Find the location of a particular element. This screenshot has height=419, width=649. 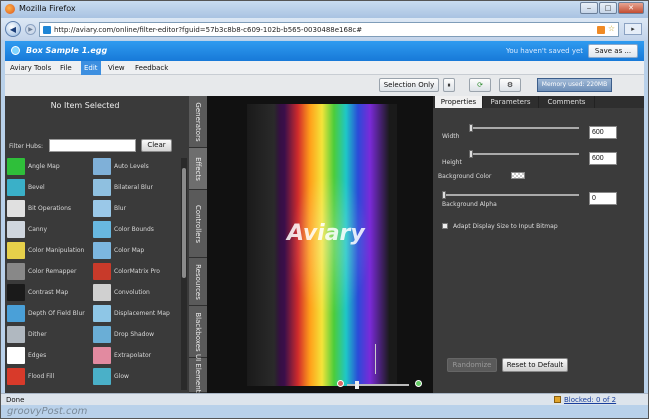

background-color-swatch is located at coordinates (518, 175).